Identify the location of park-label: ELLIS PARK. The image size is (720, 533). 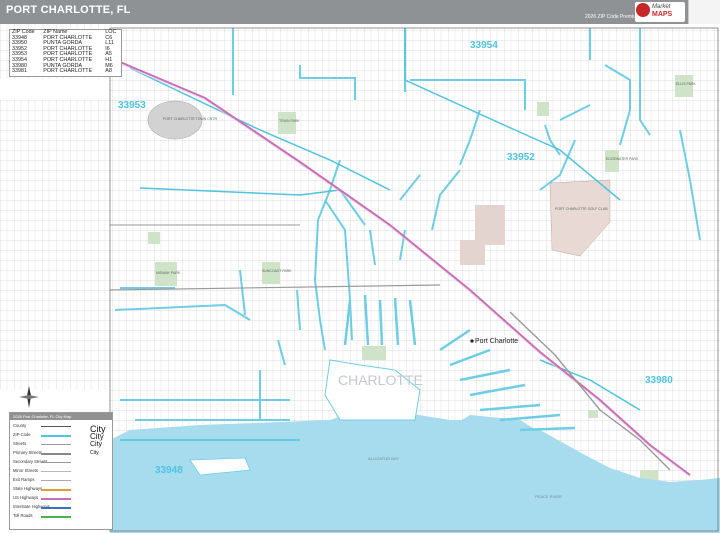
(686, 84).